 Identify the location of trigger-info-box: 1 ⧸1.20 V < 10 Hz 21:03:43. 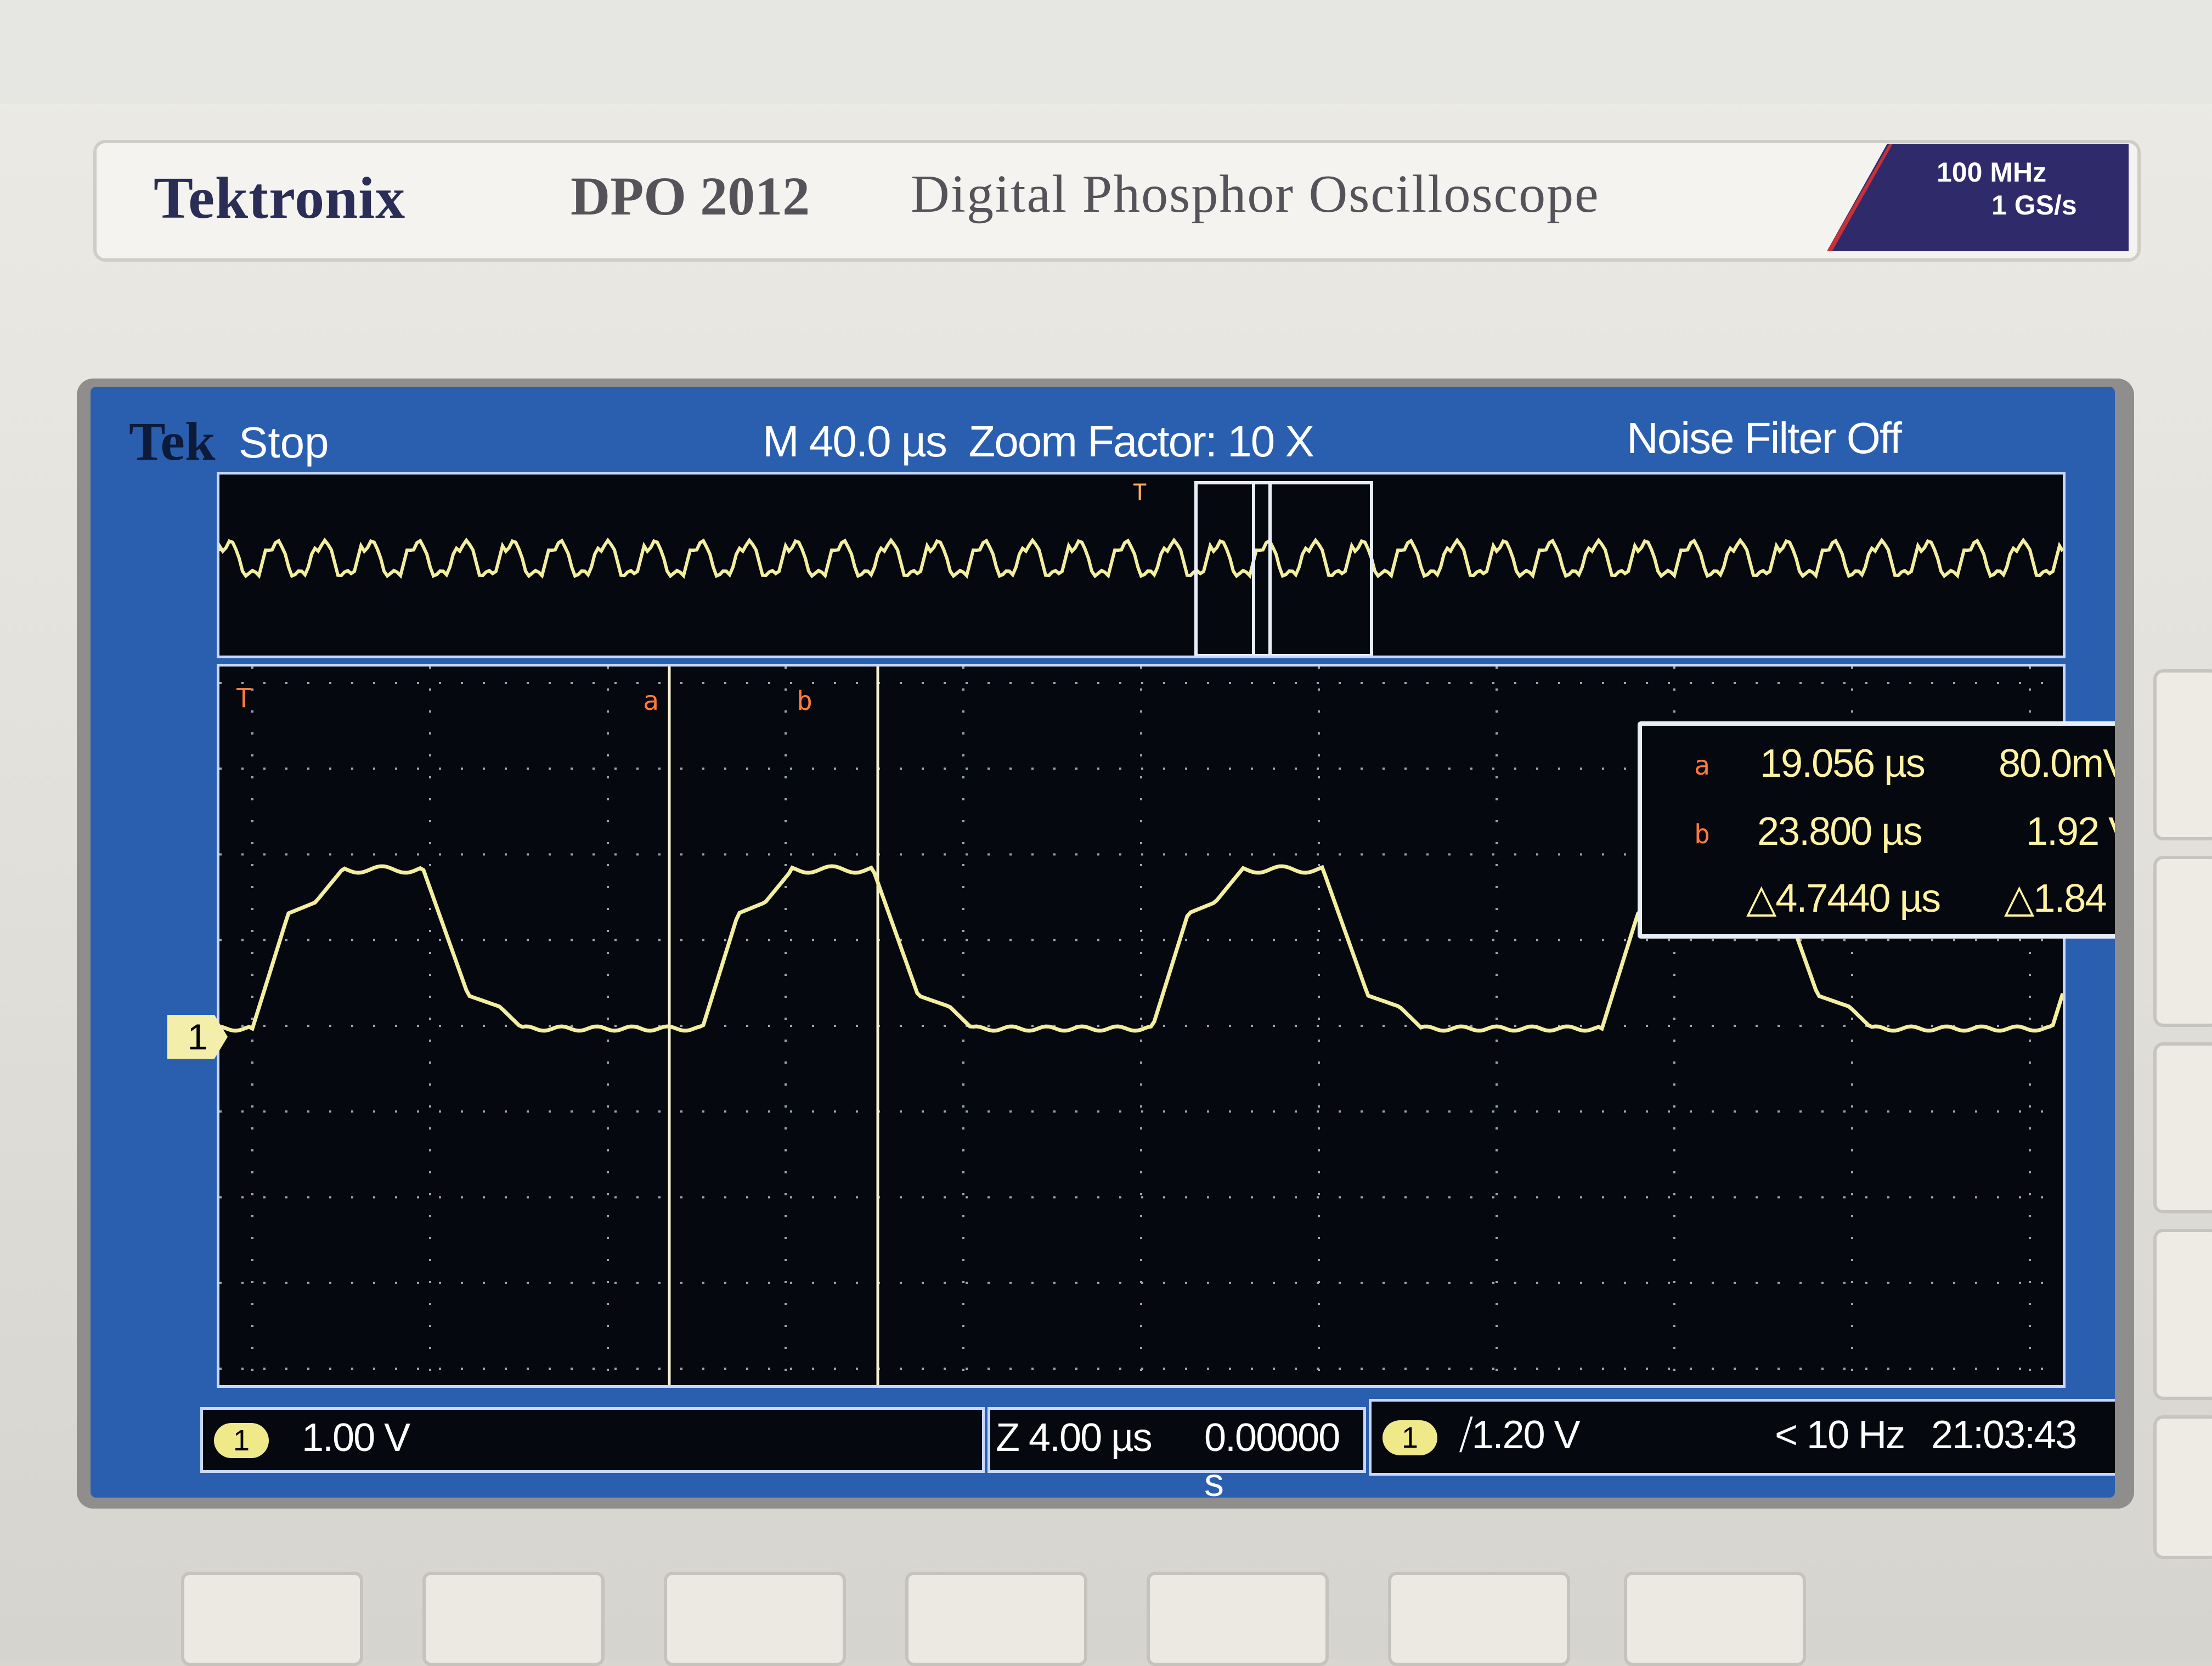
(1742, 1437).